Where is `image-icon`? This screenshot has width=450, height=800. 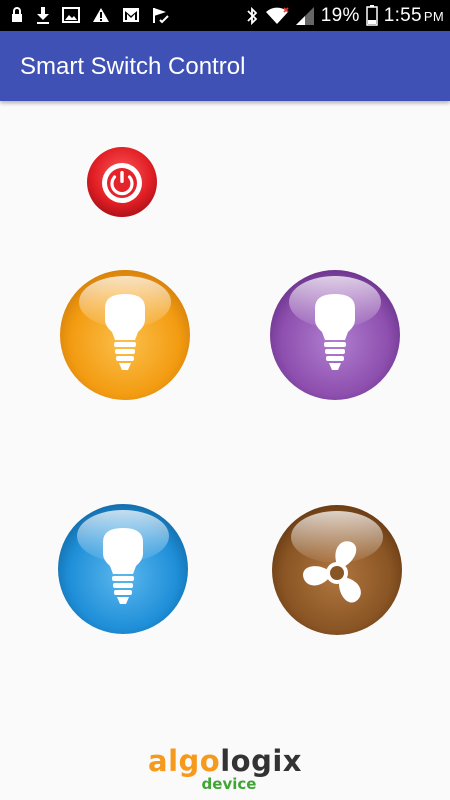 image-icon is located at coordinates (71, 15).